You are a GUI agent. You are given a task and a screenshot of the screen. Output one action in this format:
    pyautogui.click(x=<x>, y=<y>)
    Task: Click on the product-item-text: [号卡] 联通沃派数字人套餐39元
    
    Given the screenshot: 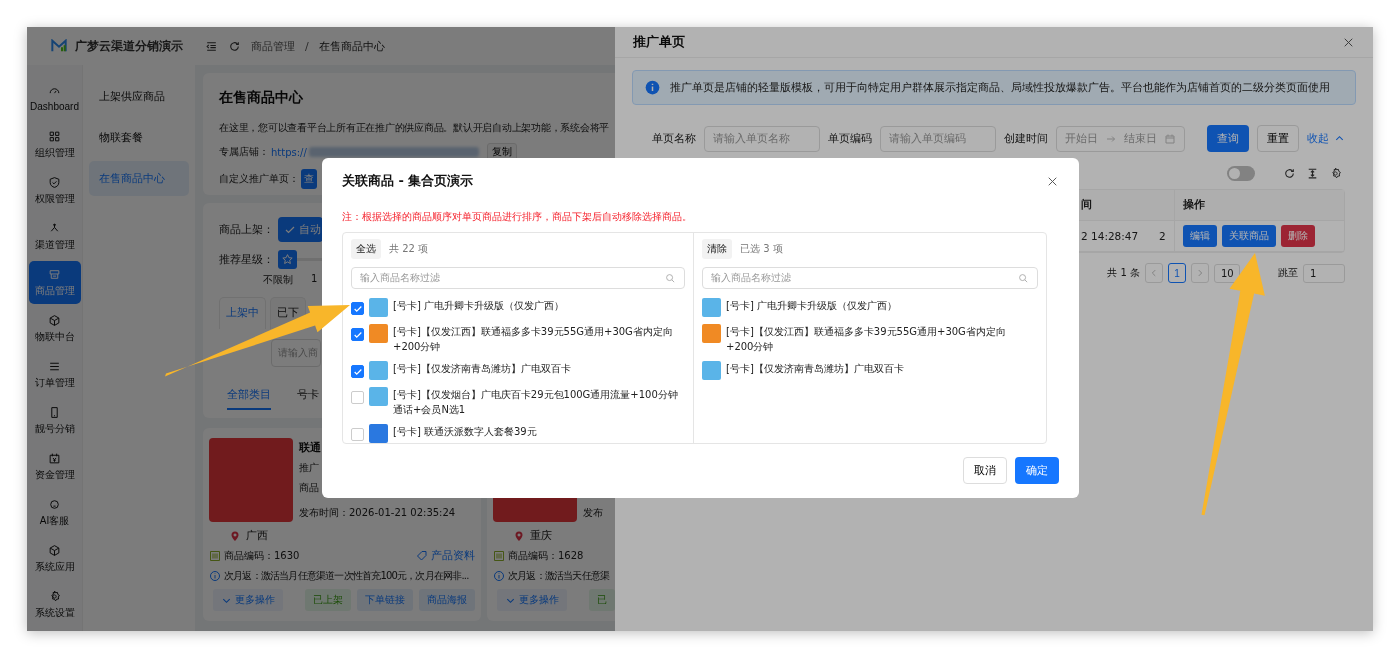 What is the action you would take?
    pyautogui.click(x=465, y=431)
    